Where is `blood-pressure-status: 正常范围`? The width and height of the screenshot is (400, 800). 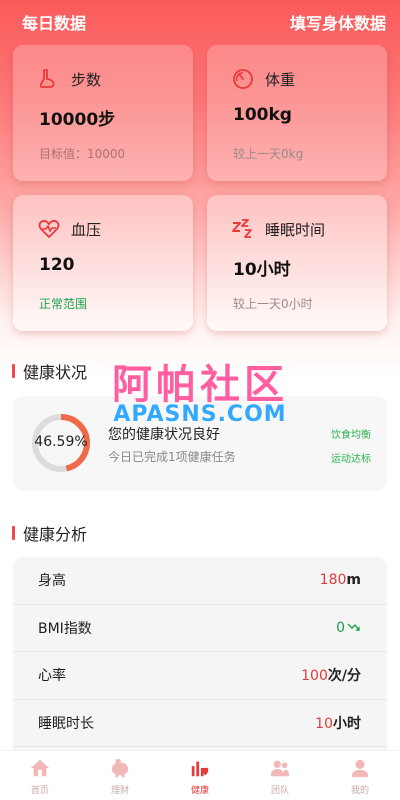 blood-pressure-status: 正常范围 is located at coordinates (63, 304).